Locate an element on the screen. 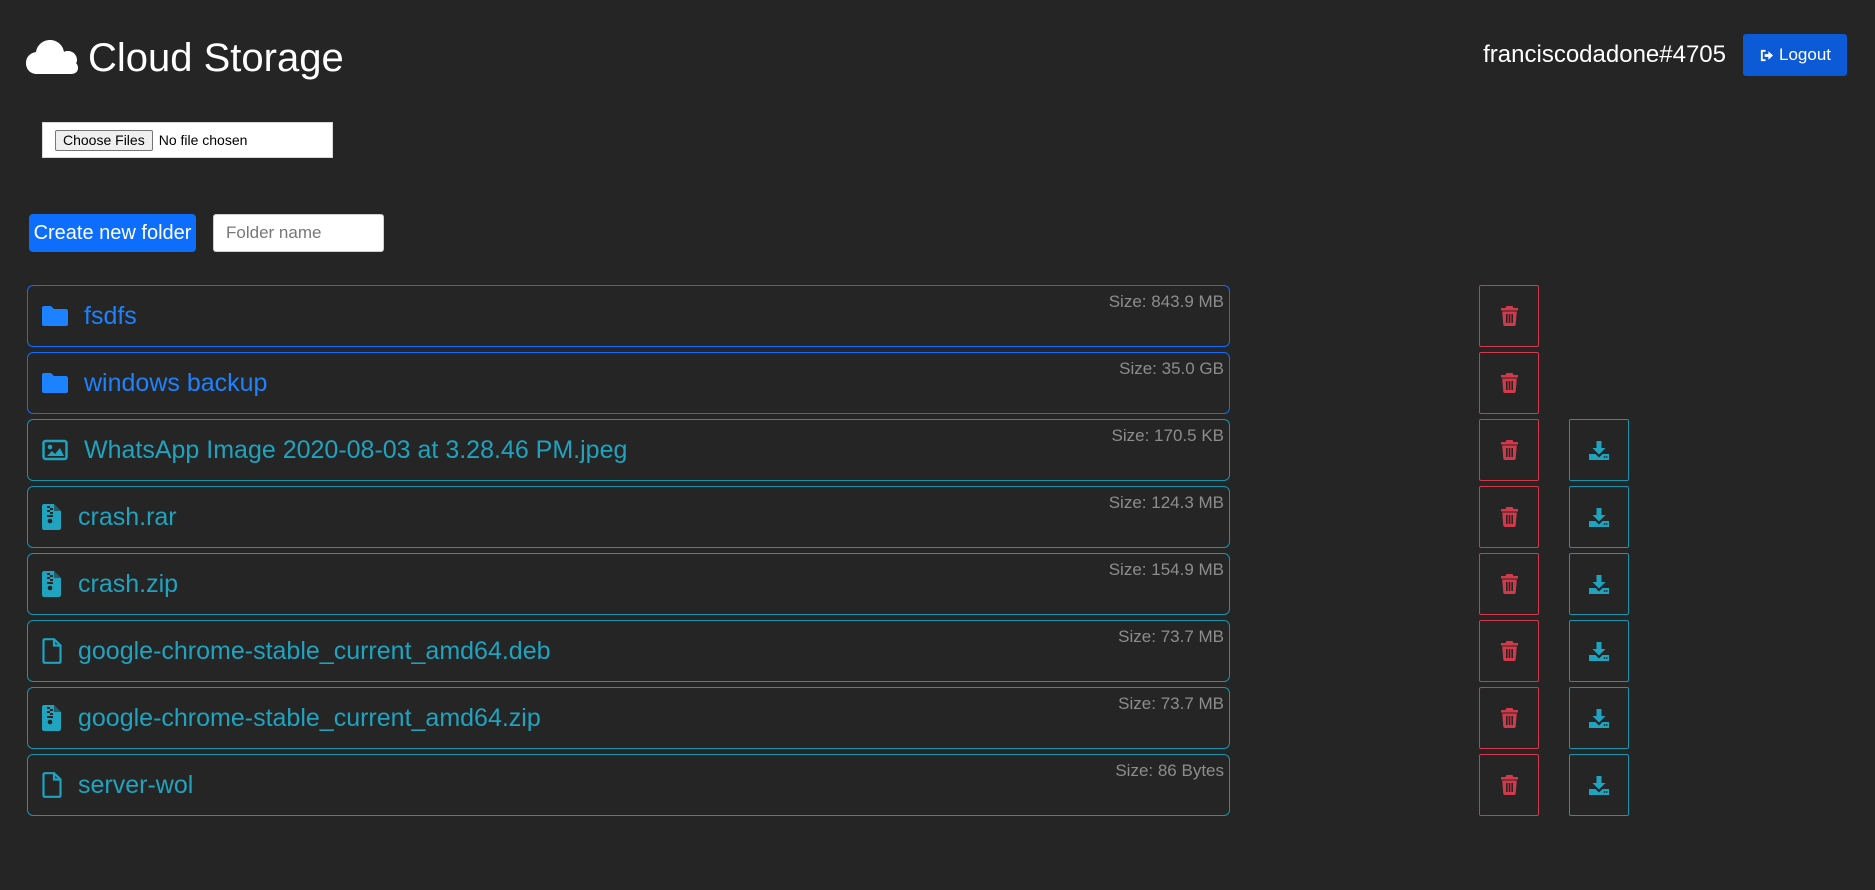  file-name: crash.zip is located at coordinates (128, 584).